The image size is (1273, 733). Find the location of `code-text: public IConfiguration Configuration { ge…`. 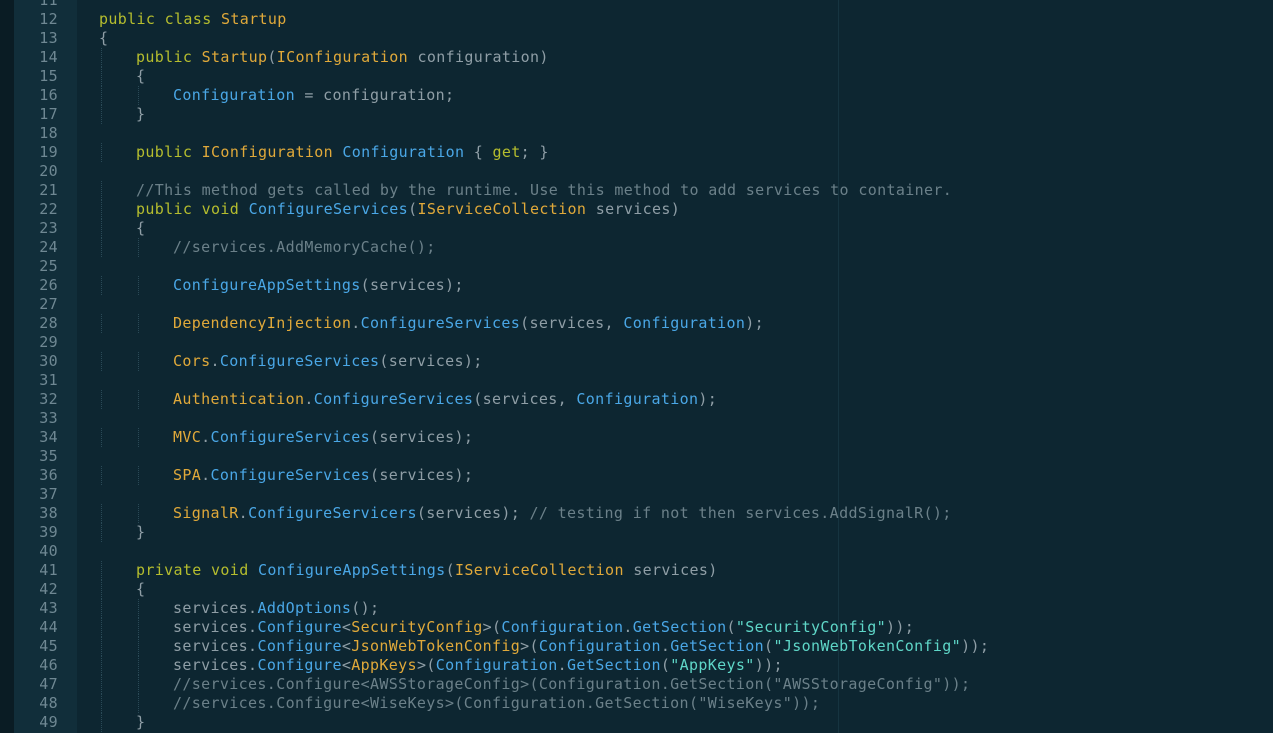

code-text: public IConfiguration Configuration { ge… is located at coordinates (342, 152).